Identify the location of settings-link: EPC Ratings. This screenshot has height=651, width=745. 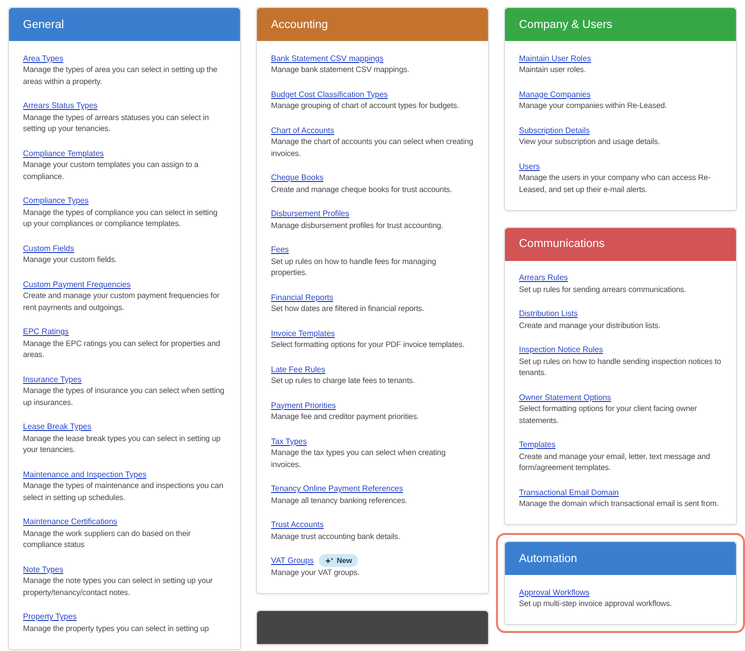
(46, 331).